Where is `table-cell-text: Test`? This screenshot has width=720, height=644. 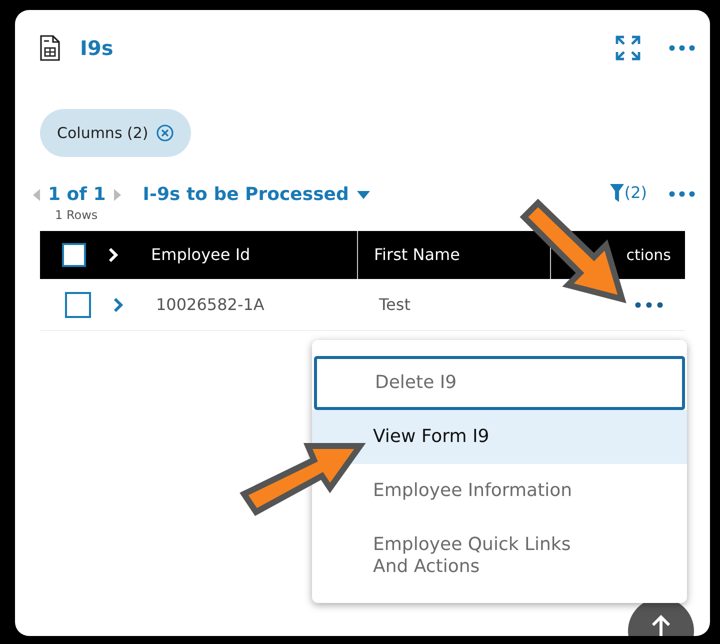
table-cell-text: Test is located at coordinates (395, 305).